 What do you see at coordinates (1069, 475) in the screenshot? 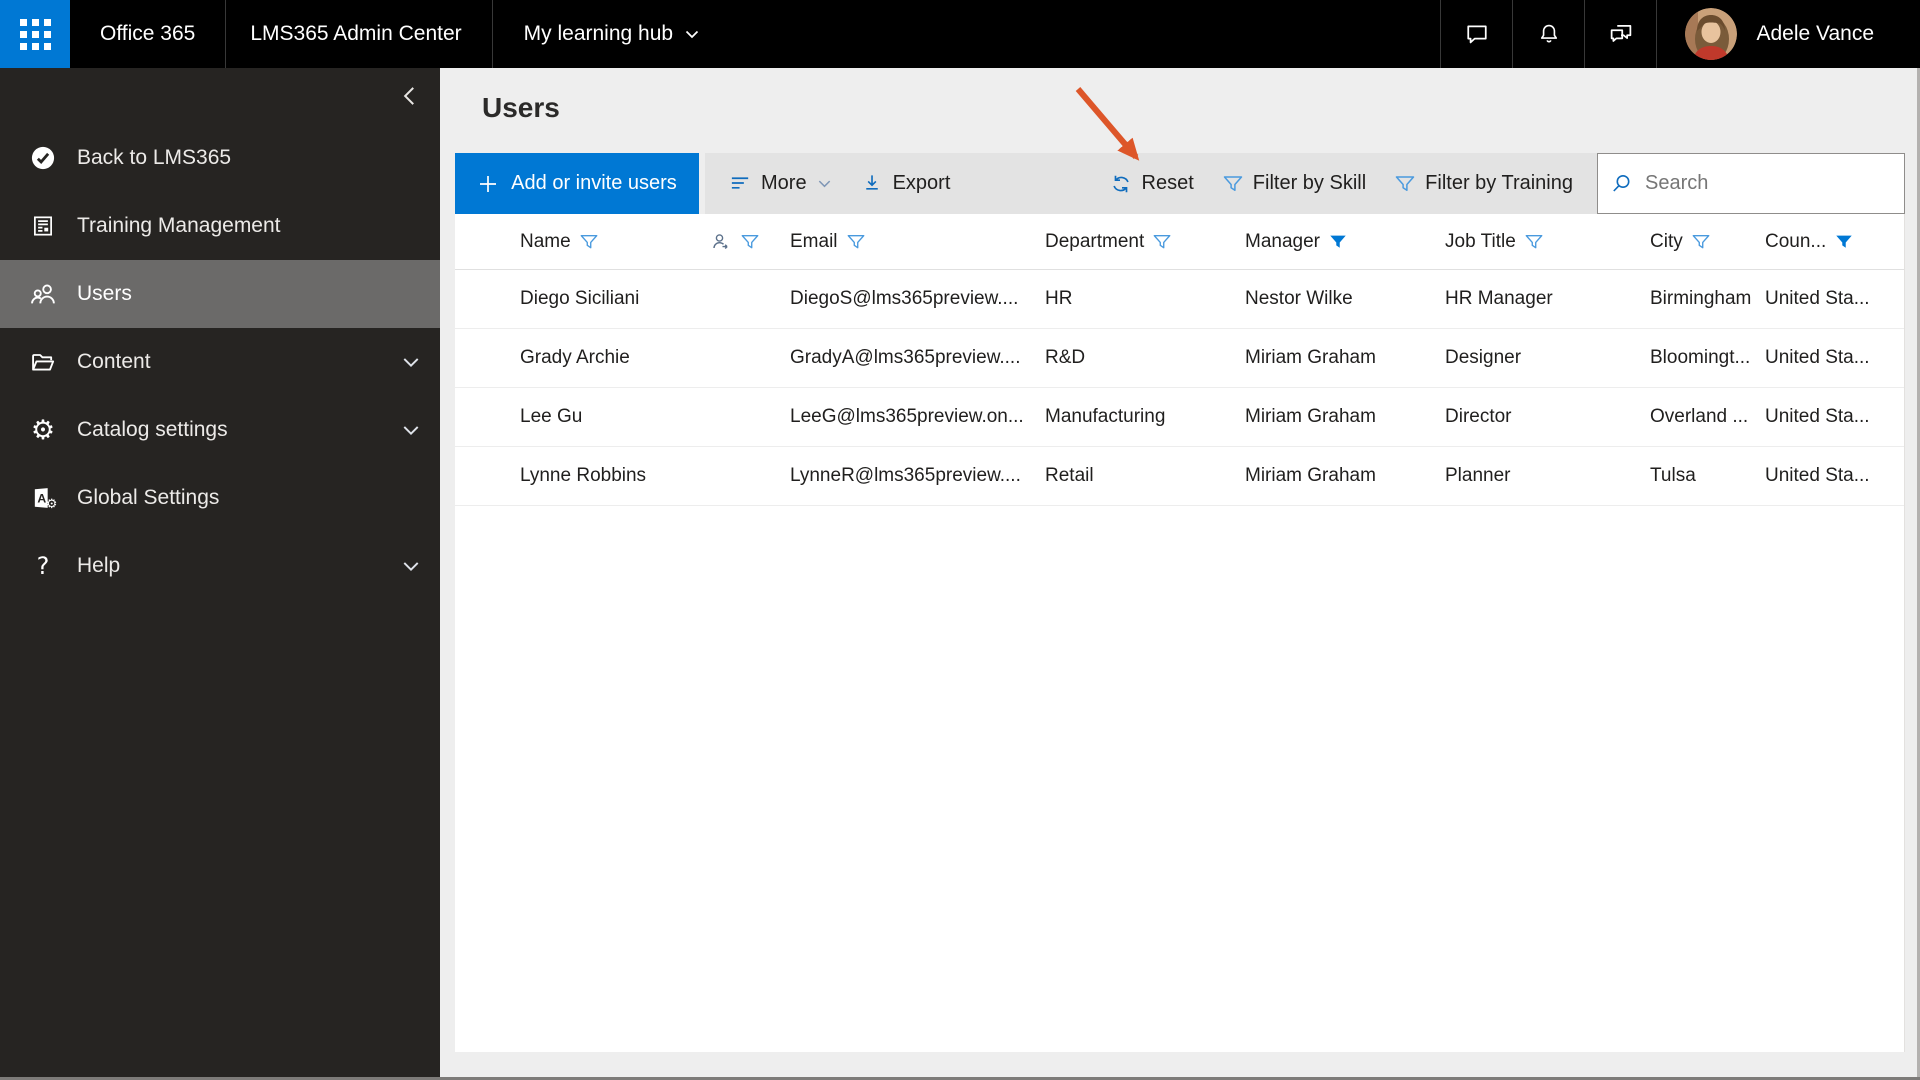
I see `cell-department: Retail` at bounding box center [1069, 475].